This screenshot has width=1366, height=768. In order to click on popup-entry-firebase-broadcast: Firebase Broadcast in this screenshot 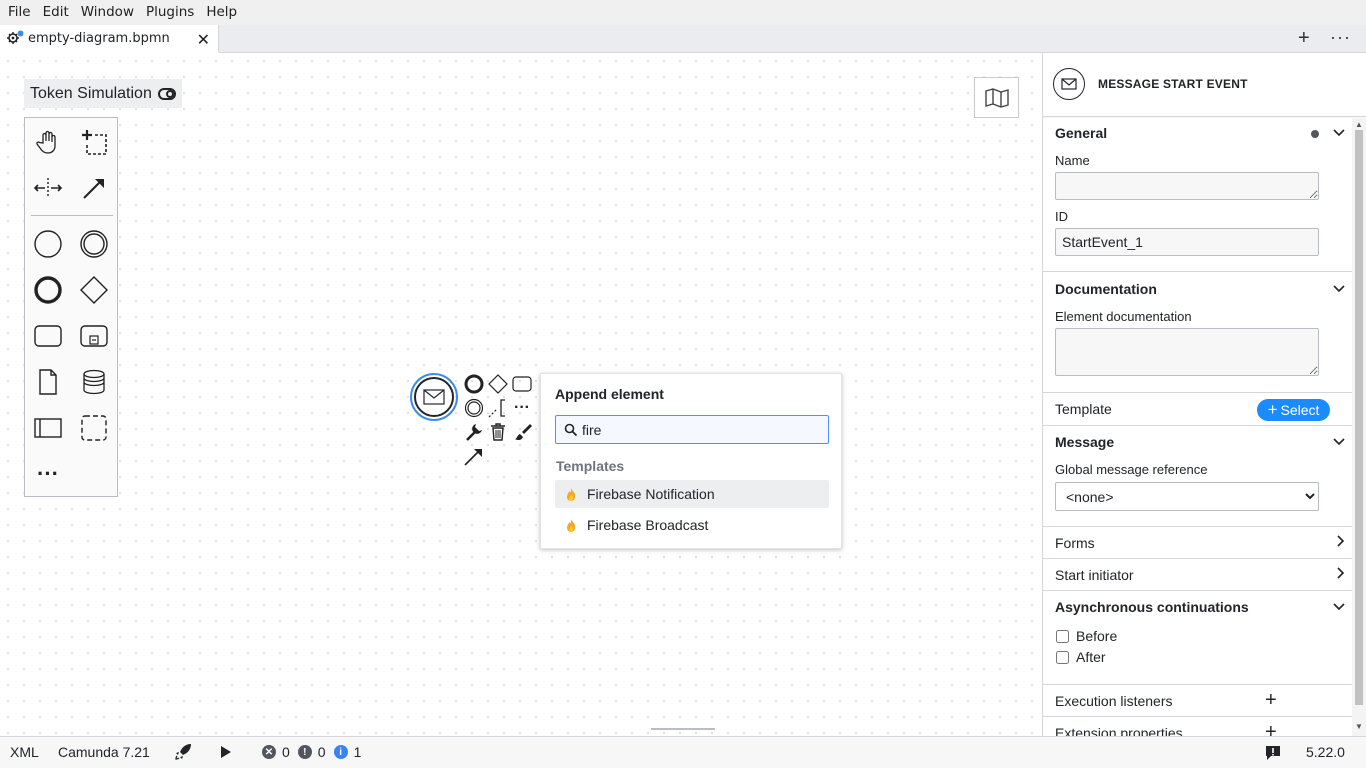, I will do `click(692, 525)`.